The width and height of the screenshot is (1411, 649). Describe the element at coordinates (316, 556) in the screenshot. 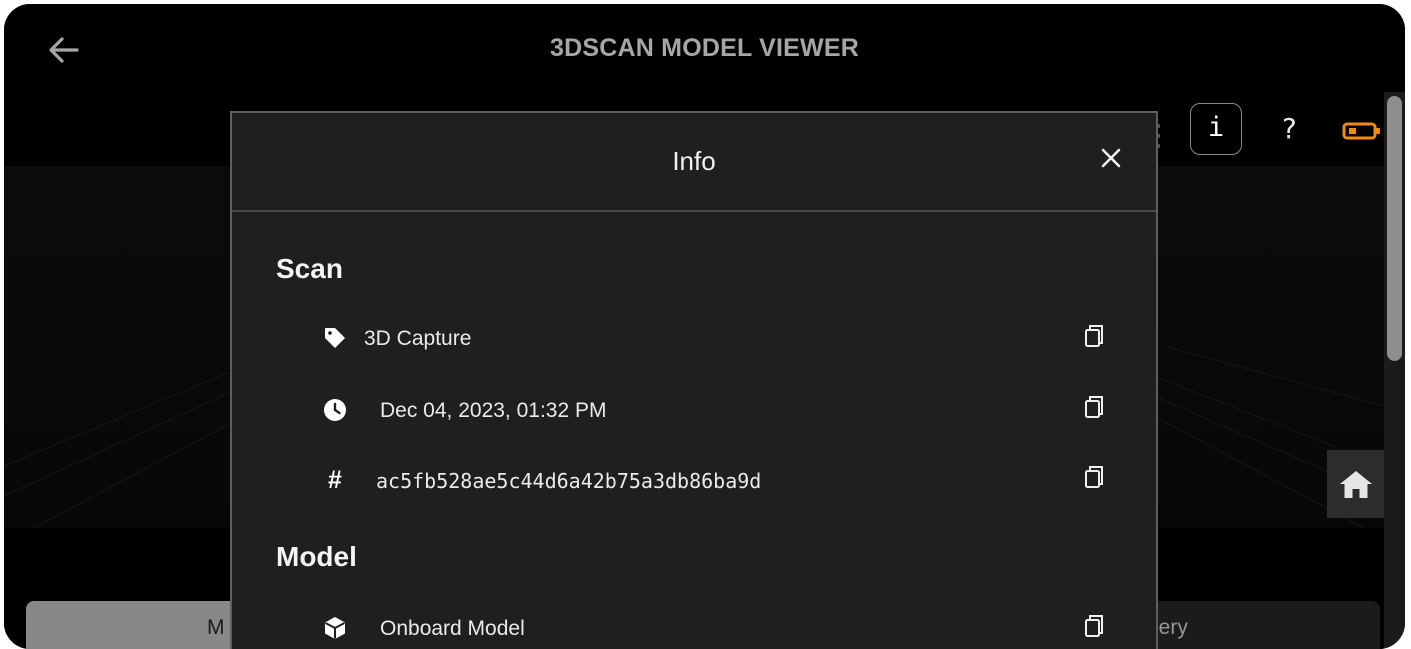

I see `section-title-model: Model` at that location.